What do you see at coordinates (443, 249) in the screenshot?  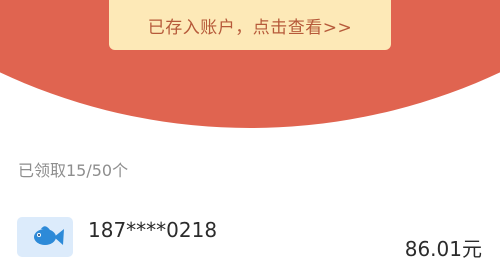 I see `record-amount: 86.01元` at bounding box center [443, 249].